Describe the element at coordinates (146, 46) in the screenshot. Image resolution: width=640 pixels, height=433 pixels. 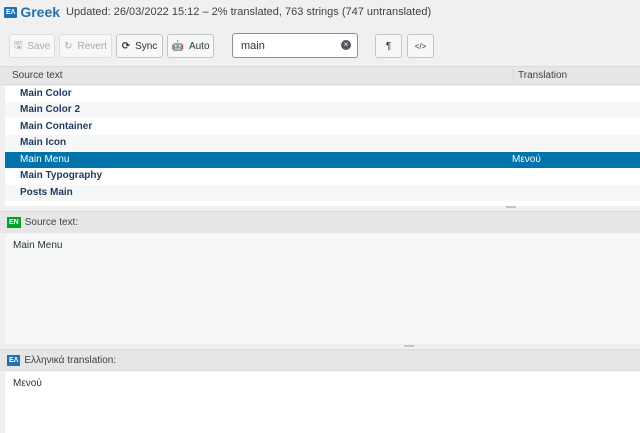
I see `sync-label: Sync` at that location.